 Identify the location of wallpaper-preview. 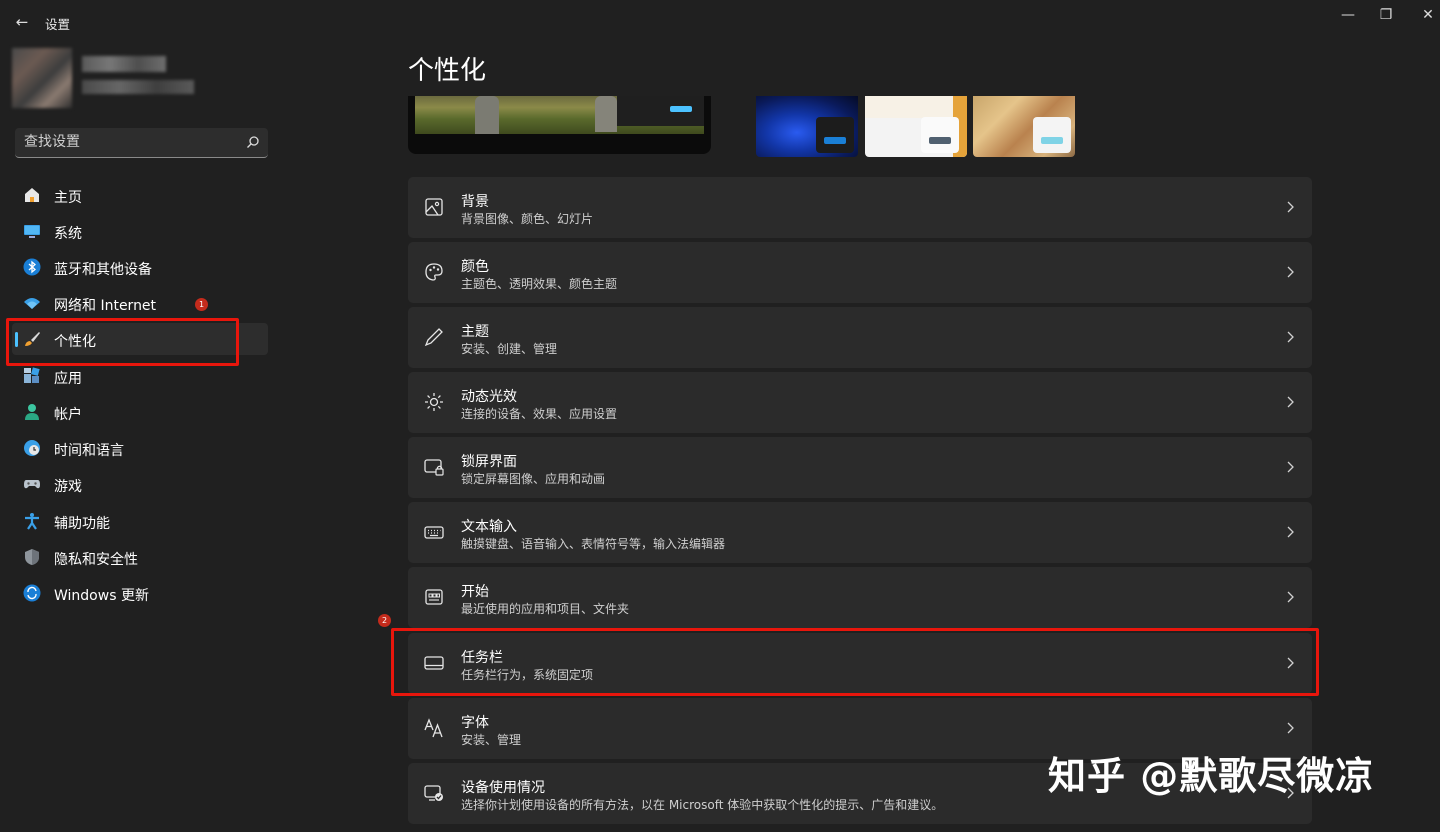
(559, 115).